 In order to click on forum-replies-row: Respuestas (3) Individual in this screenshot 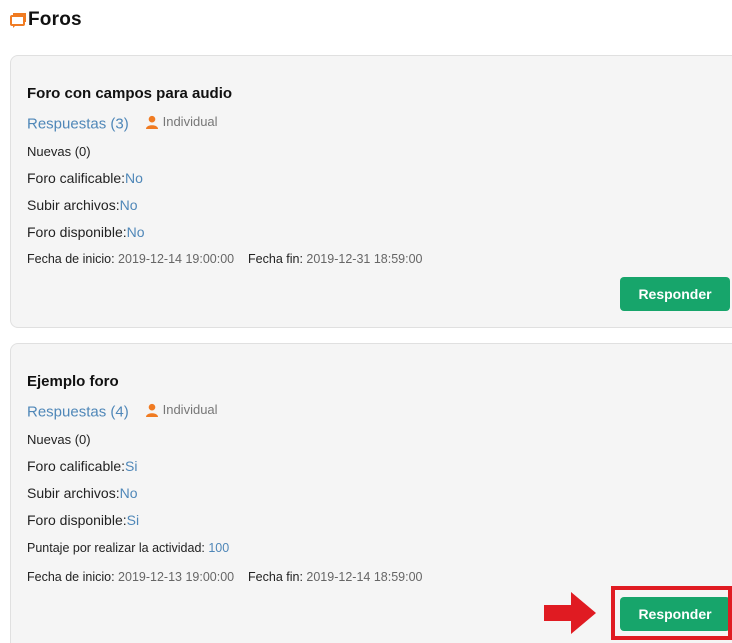, I will do `click(122, 123)`.